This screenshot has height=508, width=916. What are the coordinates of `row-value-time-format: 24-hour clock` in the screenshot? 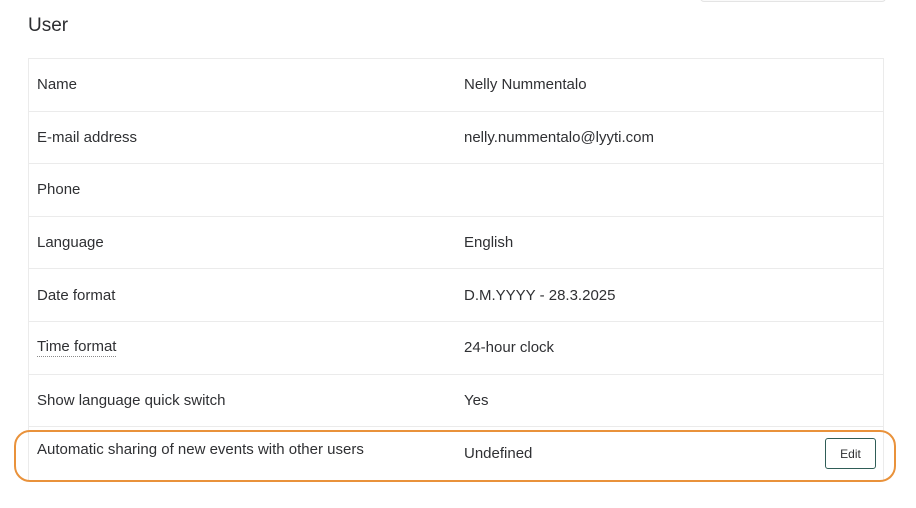 It's located at (509, 348).